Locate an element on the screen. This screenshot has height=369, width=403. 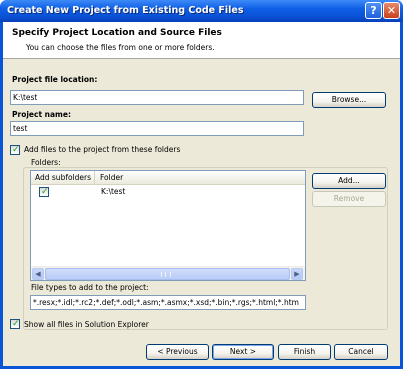
grip-icon is located at coordinates (166, 274).